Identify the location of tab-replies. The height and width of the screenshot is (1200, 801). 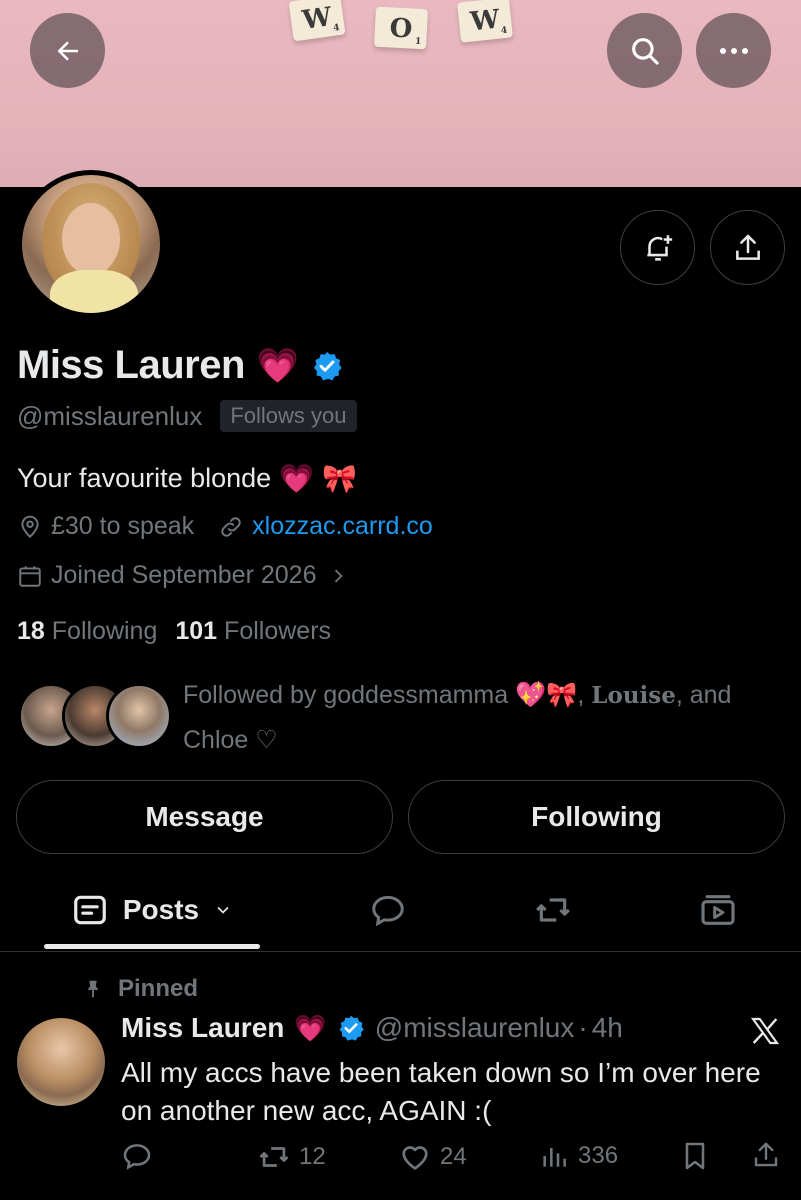
(388, 910).